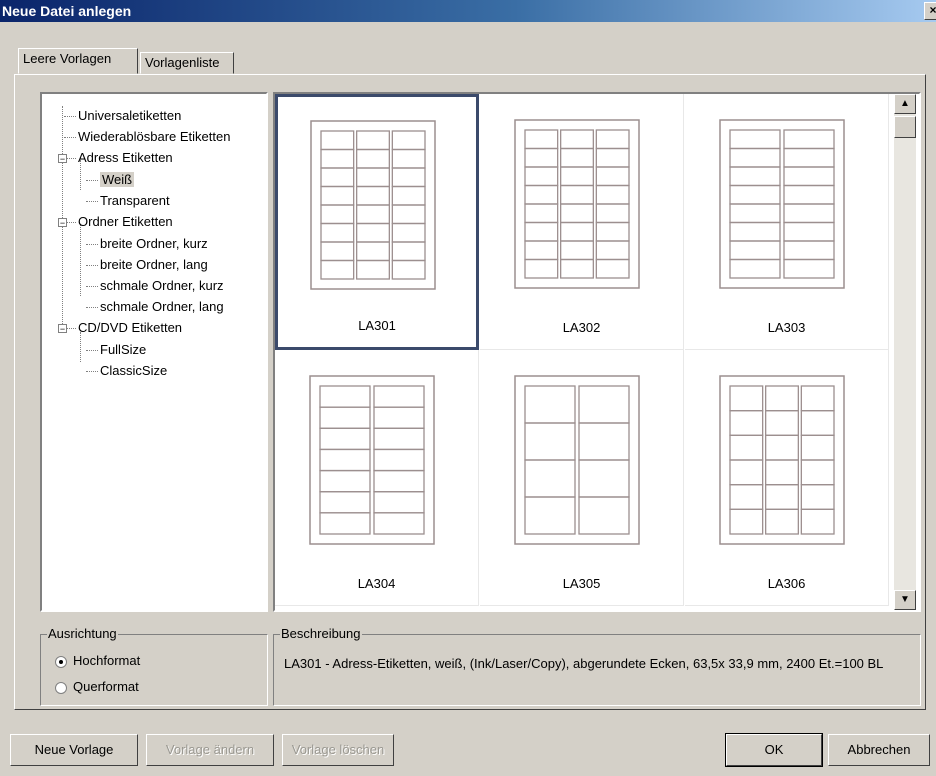 The height and width of the screenshot is (776, 936). I want to click on tree-item-label: schmale Ordner, lang, so click(162, 306).